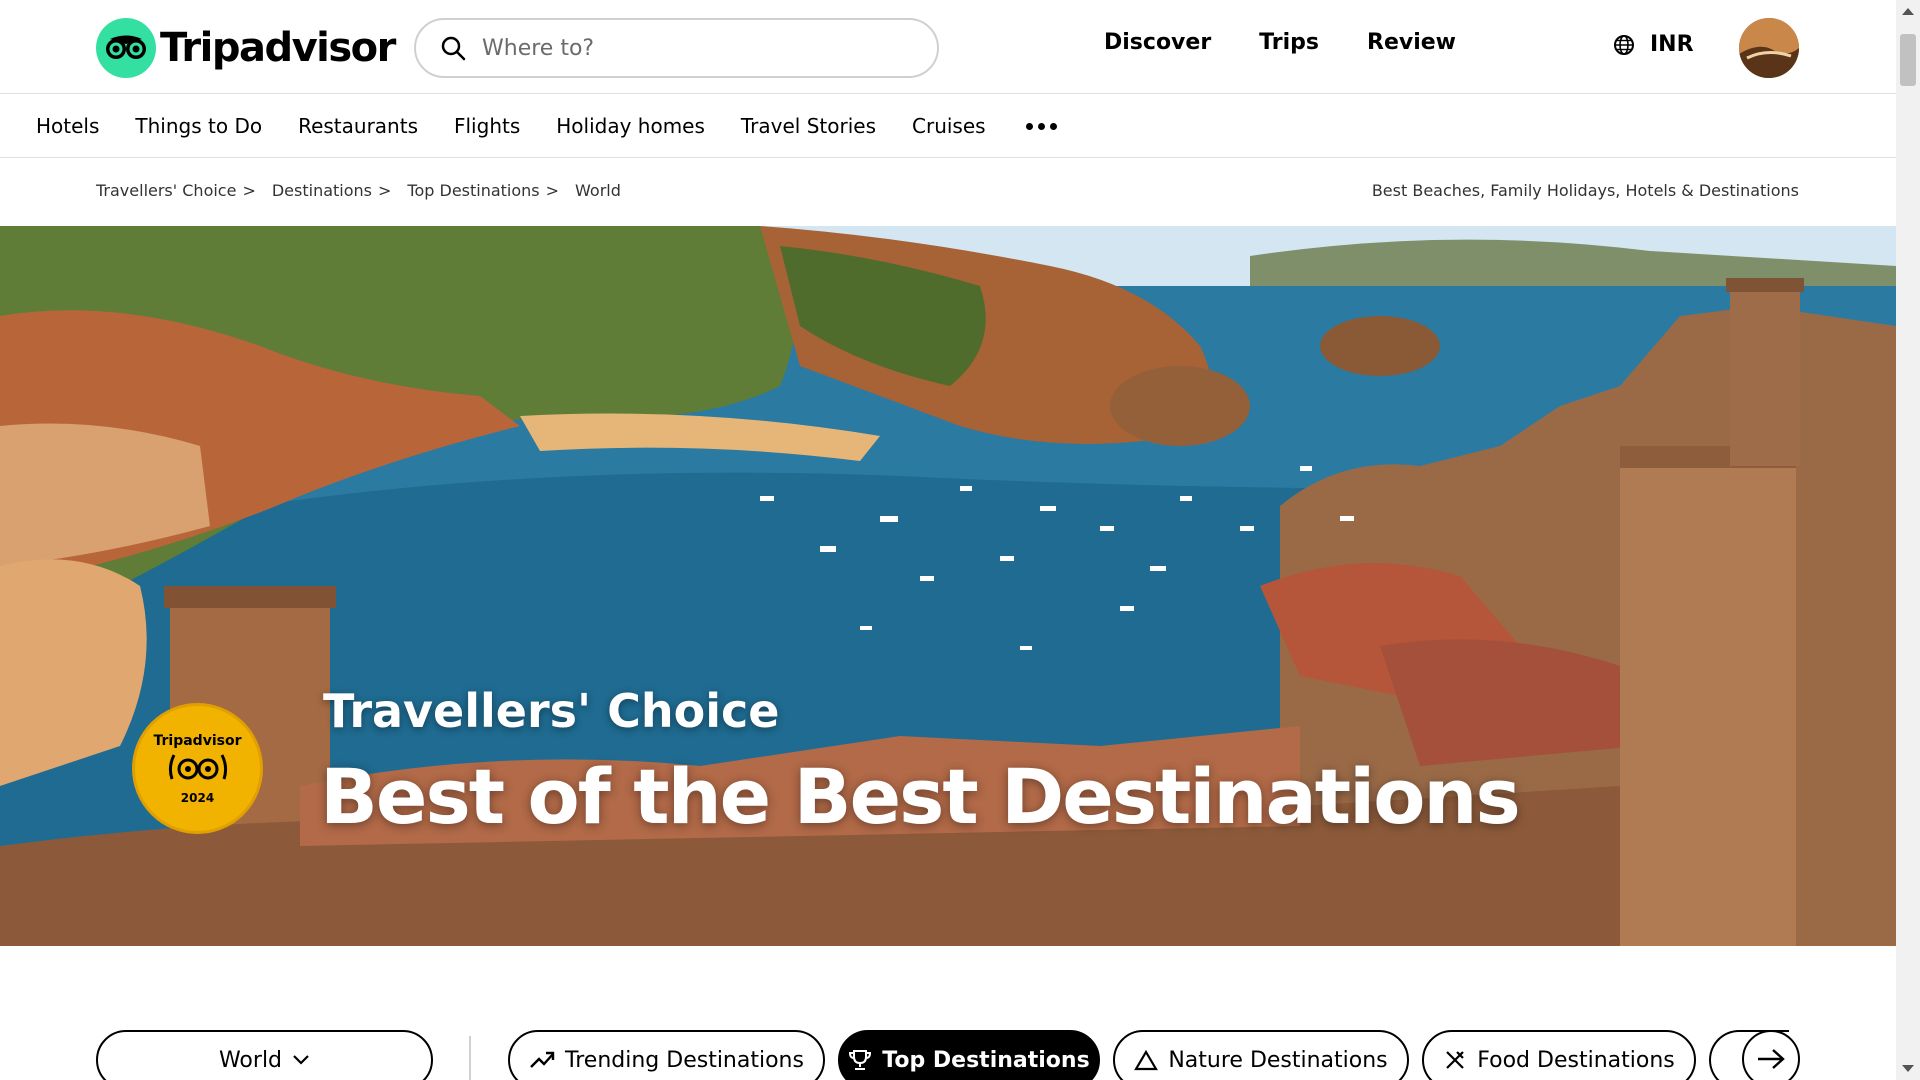  Describe the element at coordinates (470, 1058) in the screenshot. I see `filter-divider` at that location.